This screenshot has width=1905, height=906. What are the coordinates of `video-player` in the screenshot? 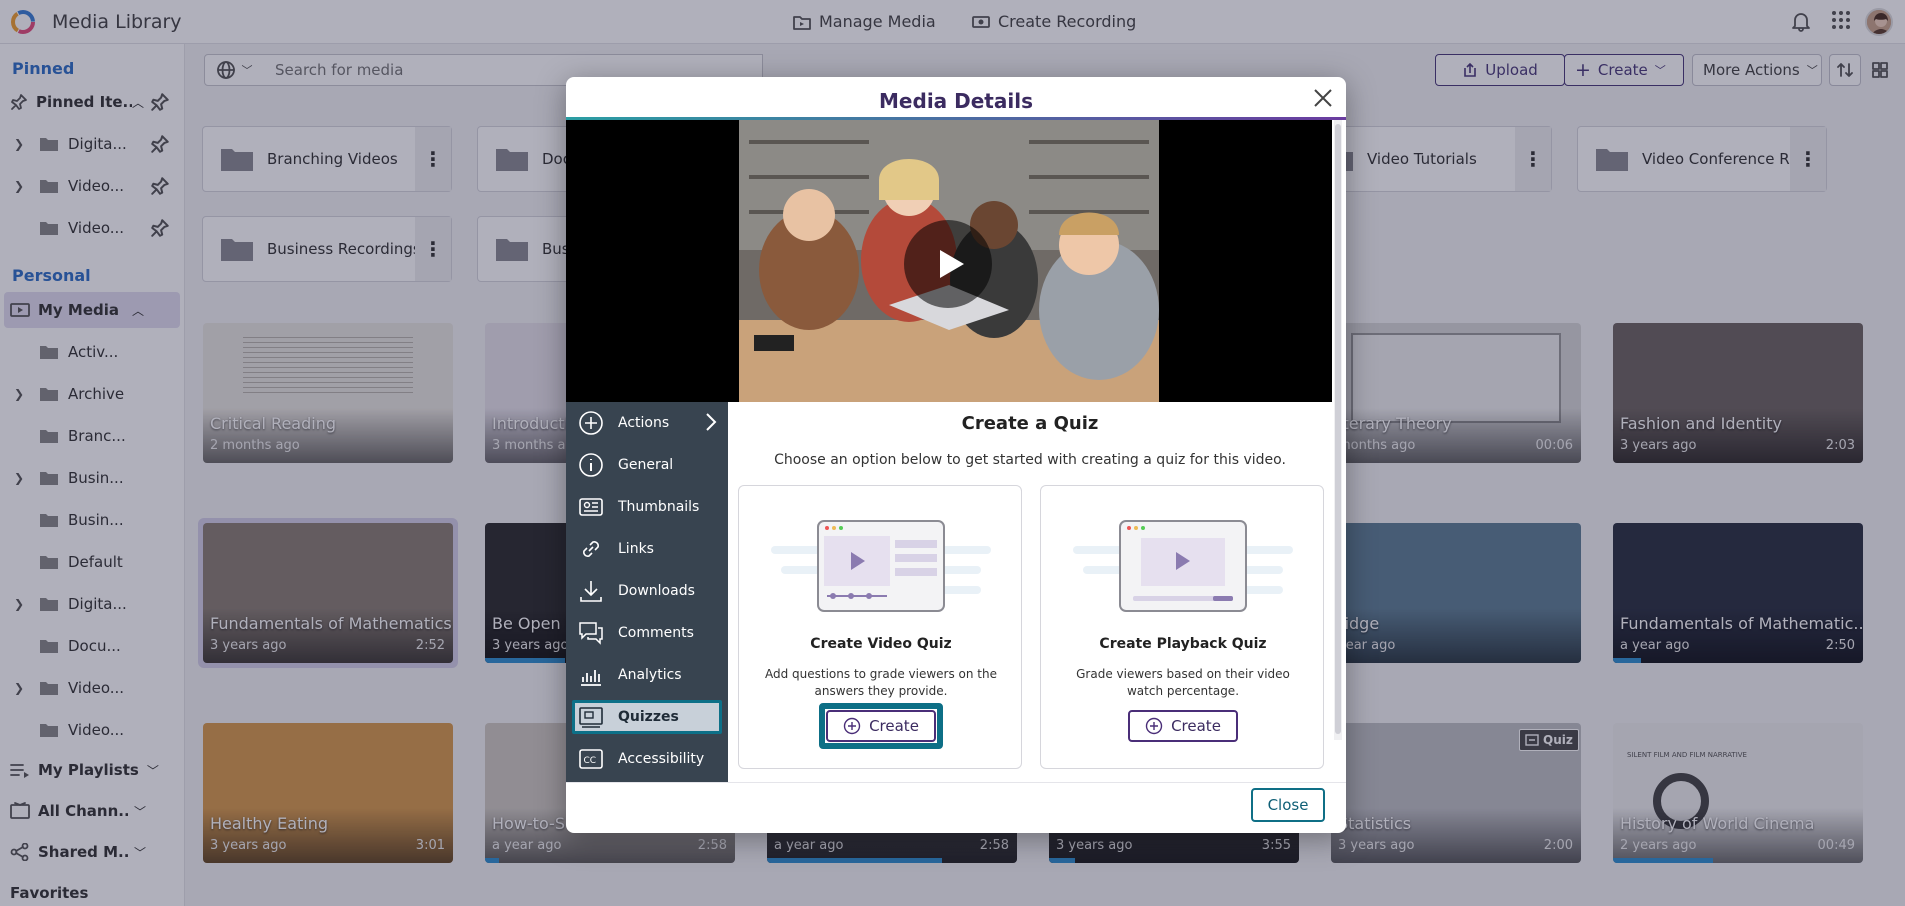 It's located at (949, 261).